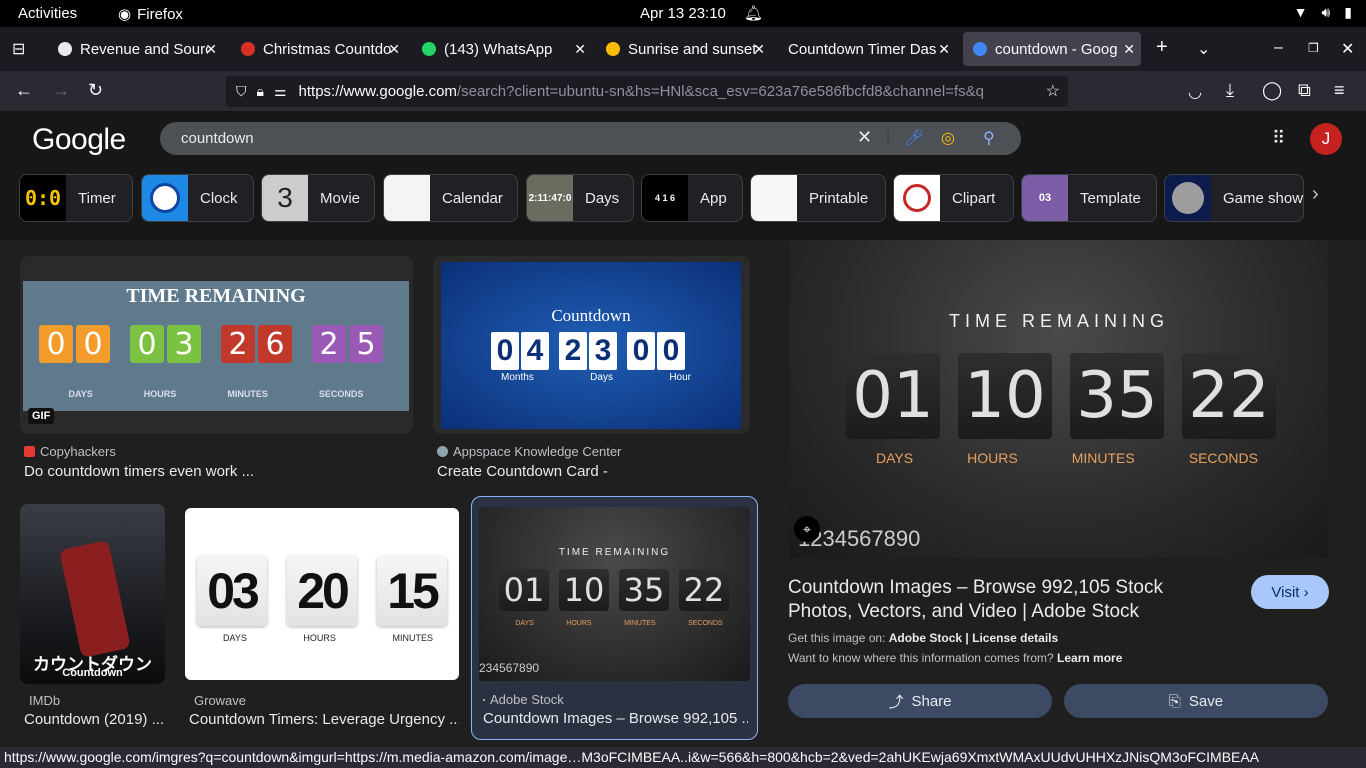 The image size is (1366, 768). What do you see at coordinates (1162, 47) in the screenshot?
I see `new-tab-icon: +` at bounding box center [1162, 47].